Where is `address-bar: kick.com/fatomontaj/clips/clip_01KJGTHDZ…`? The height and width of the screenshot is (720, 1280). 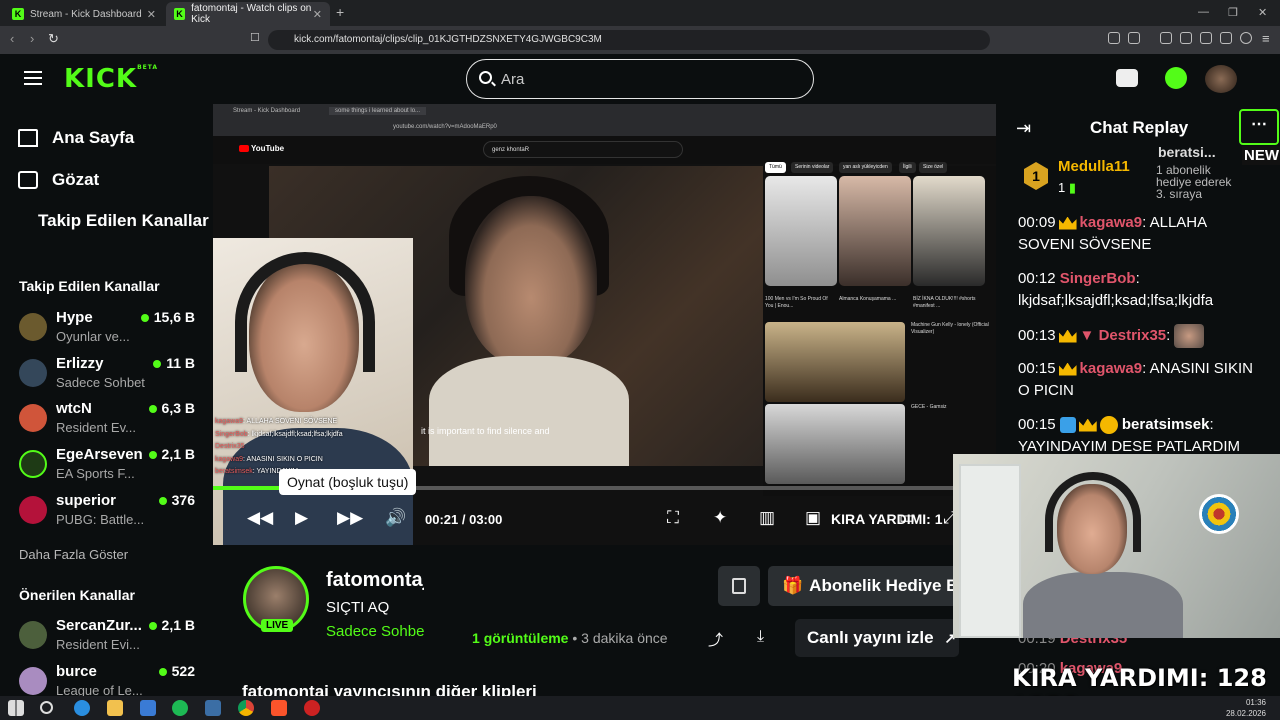
address-bar: kick.com/fatomontaj/clips/clip_01KJGTHDZ… is located at coordinates (629, 40).